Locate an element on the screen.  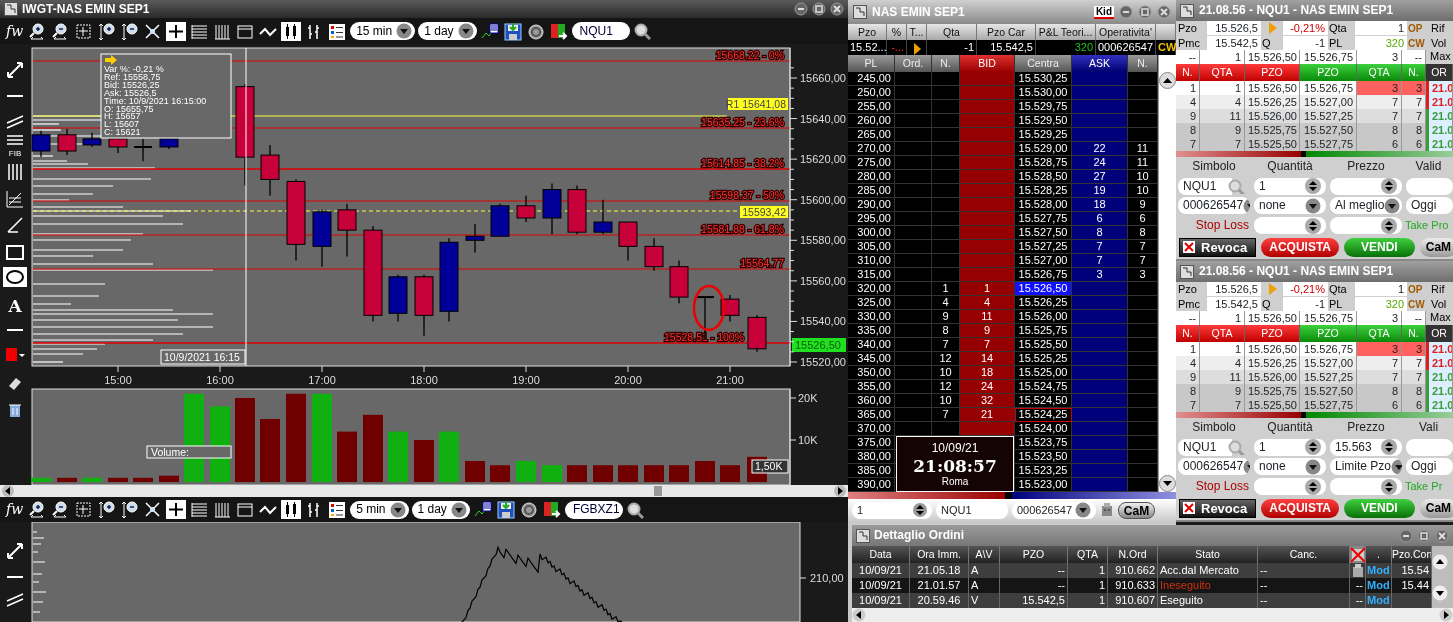
column-header: % is located at coordinates (897, 32).